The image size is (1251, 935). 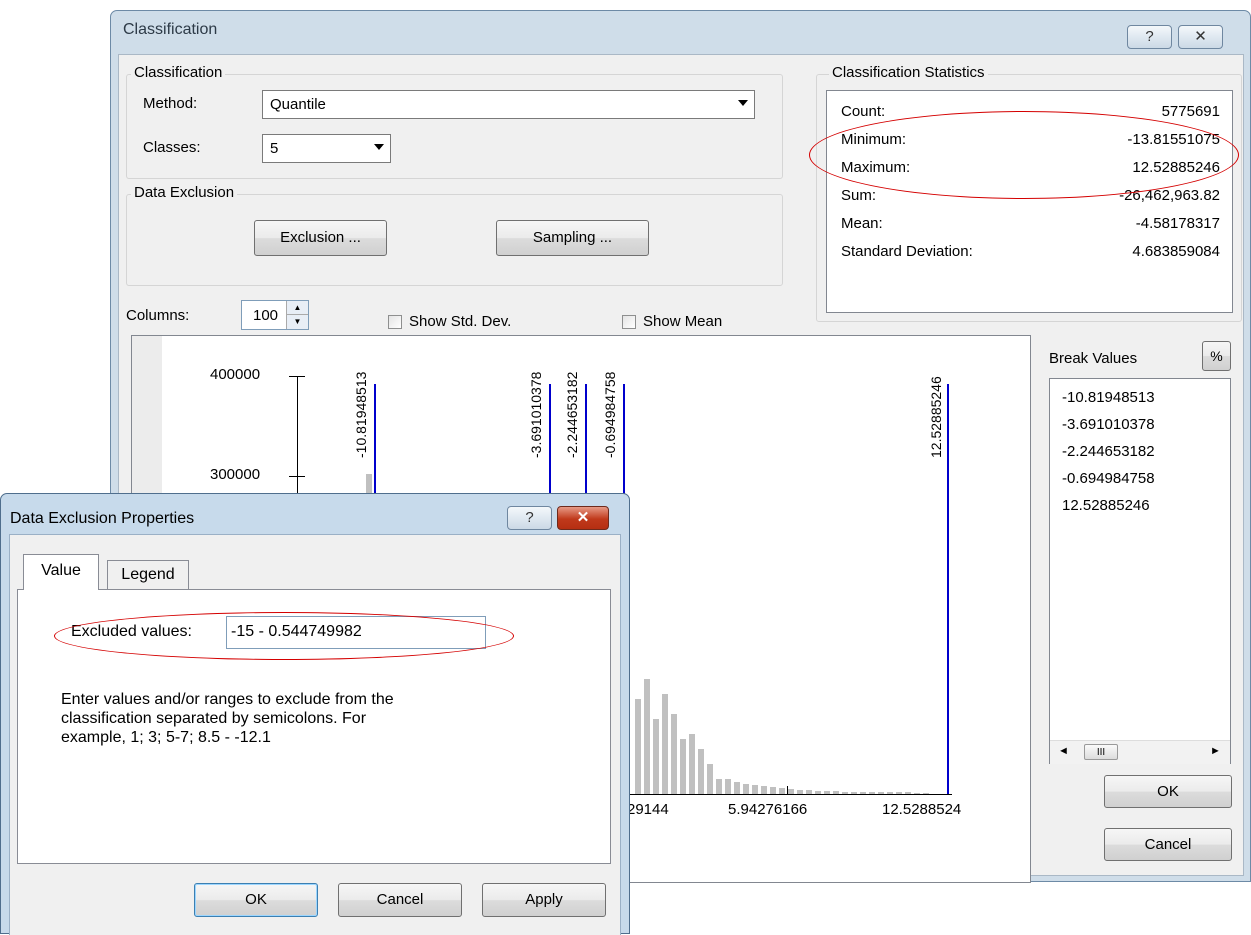 What do you see at coordinates (297, 308) in the screenshot?
I see `spinner-up-icon: ▲` at bounding box center [297, 308].